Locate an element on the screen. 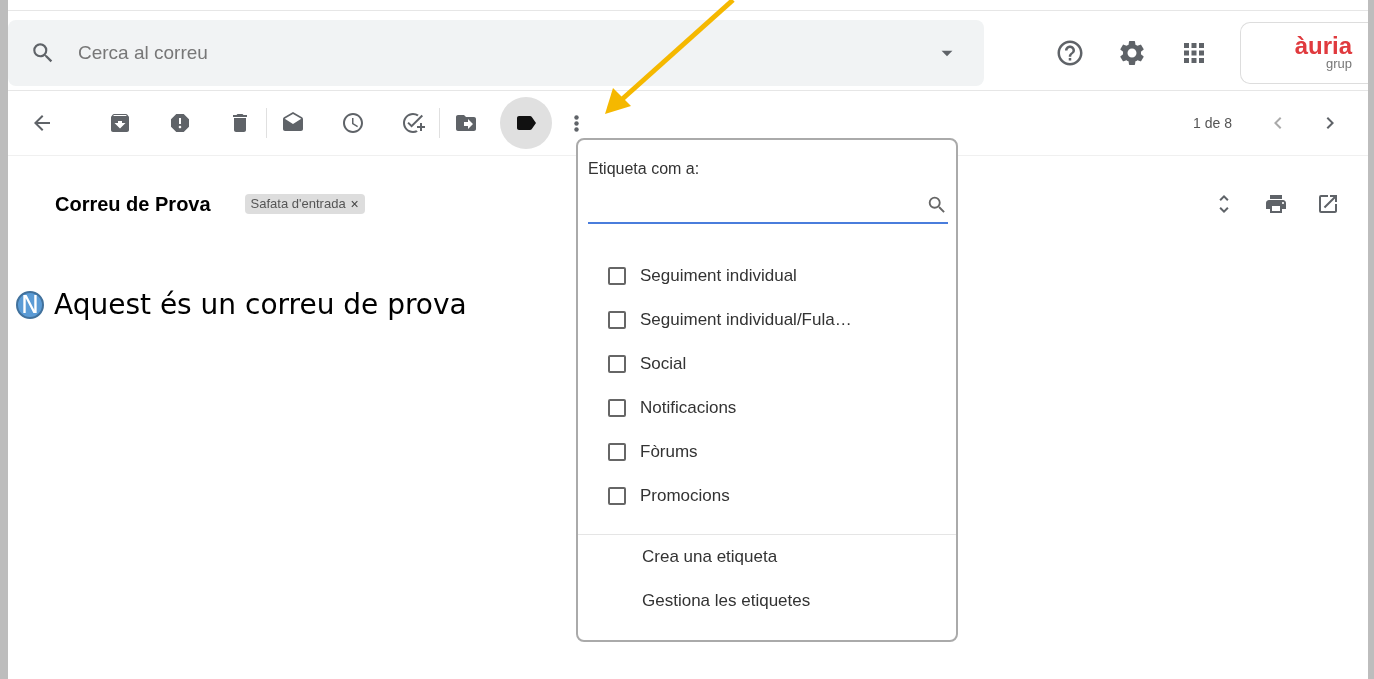 This screenshot has width=1374, height=679. label-button is located at coordinates (526, 123).